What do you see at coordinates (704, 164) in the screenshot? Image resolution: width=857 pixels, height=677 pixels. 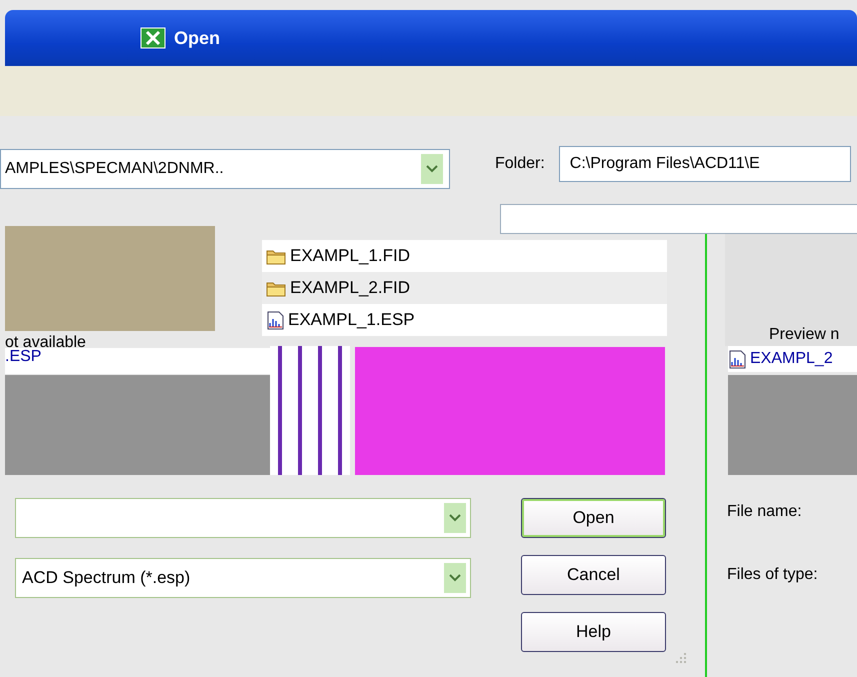 I see `folder-field: C:\Program Files\ACD11\E` at bounding box center [704, 164].